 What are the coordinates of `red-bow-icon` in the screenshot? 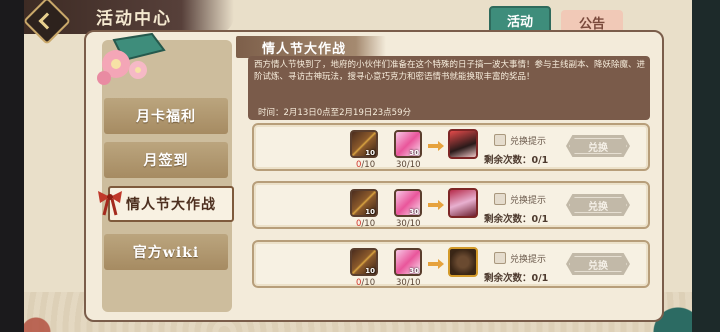 It's located at (110, 203).